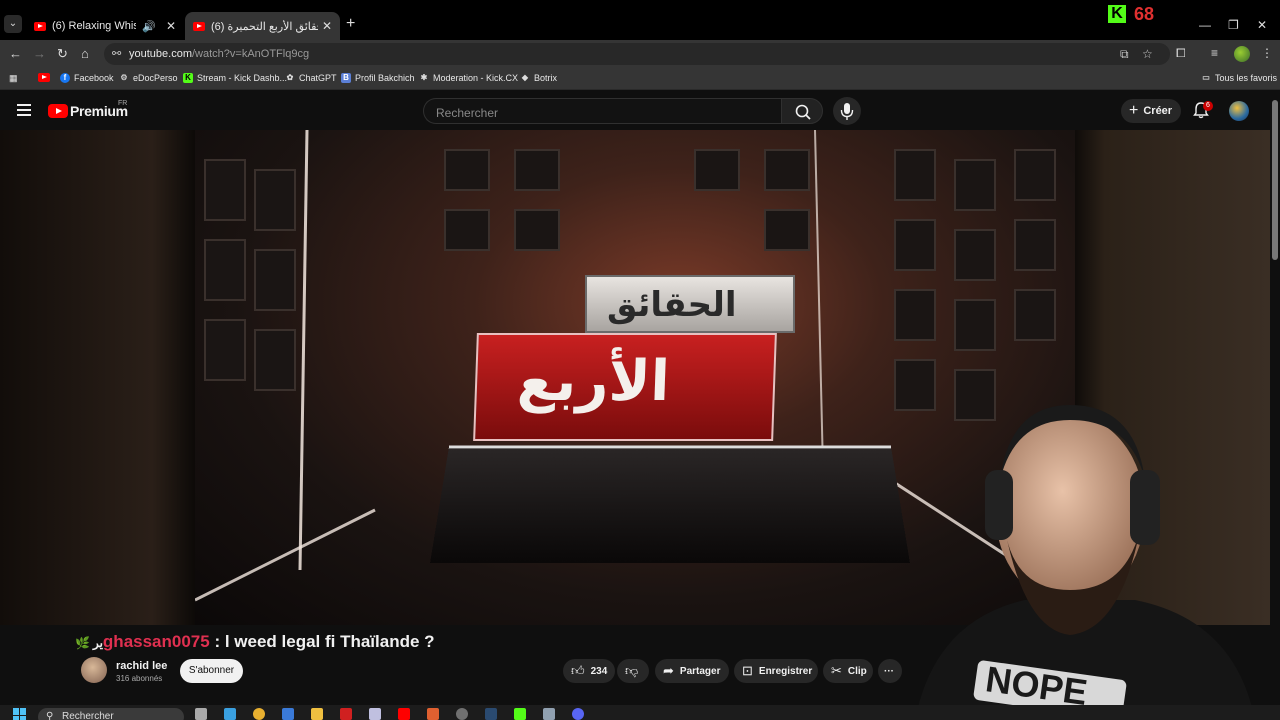 The width and height of the screenshot is (1280, 720). What do you see at coordinates (637, 54) in the screenshot?
I see `address-bar: ⚯ youtube.com/watch?v=kAnOTFlq9cg ⧉ ☆` at bounding box center [637, 54].